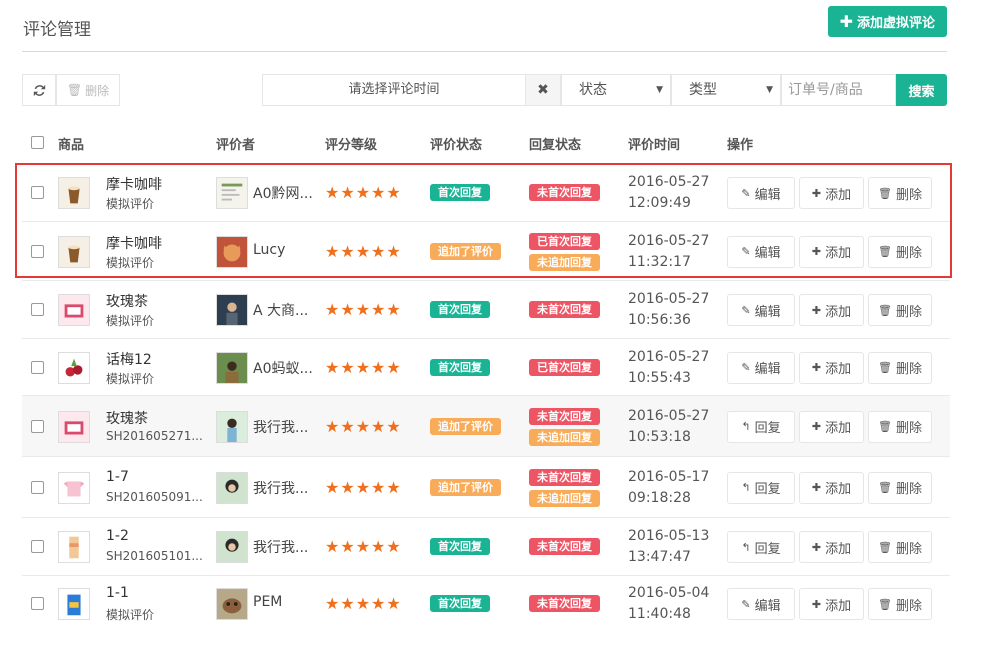 The height and width of the screenshot is (645, 985). What do you see at coordinates (268, 602) in the screenshot?
I see `reviewer-name: PEM` at bounding box center [268, 602].